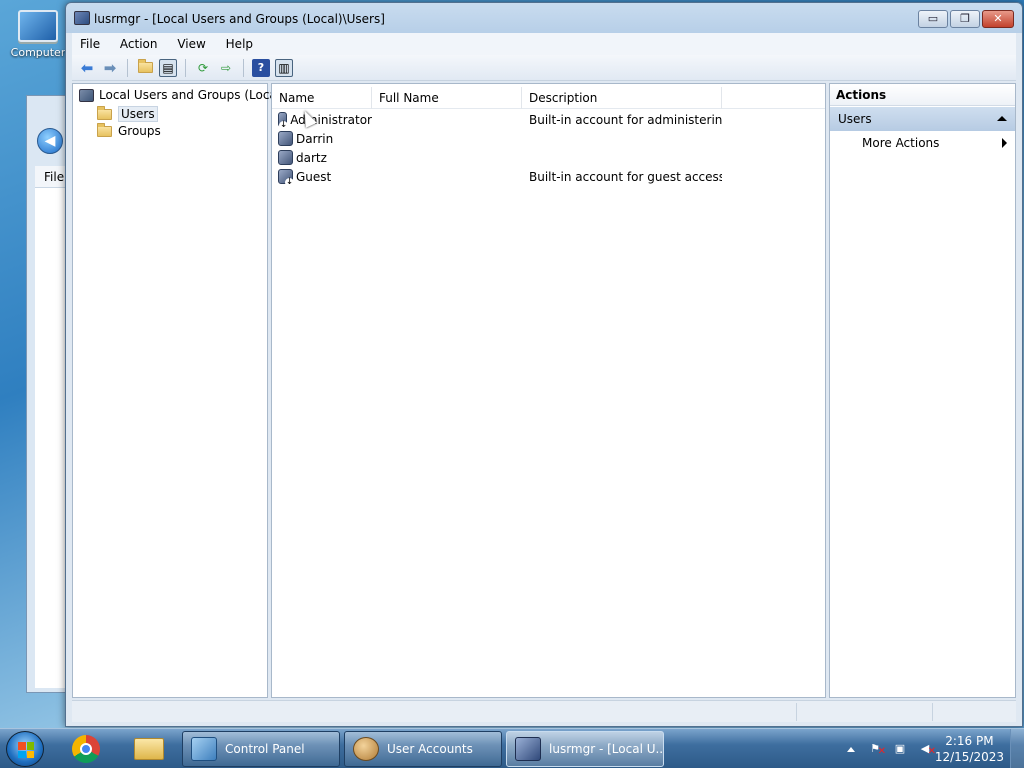 This screenshot has width=1024, height=768. I want to click on actions-pane: Actions Users More Actions, so click(922, 390).